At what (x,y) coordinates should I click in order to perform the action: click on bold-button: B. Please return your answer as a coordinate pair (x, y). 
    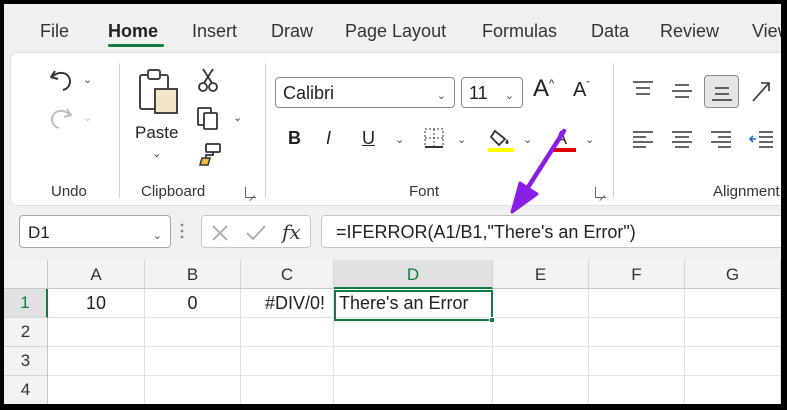
    Looking at the image, I should click on (294, 138).